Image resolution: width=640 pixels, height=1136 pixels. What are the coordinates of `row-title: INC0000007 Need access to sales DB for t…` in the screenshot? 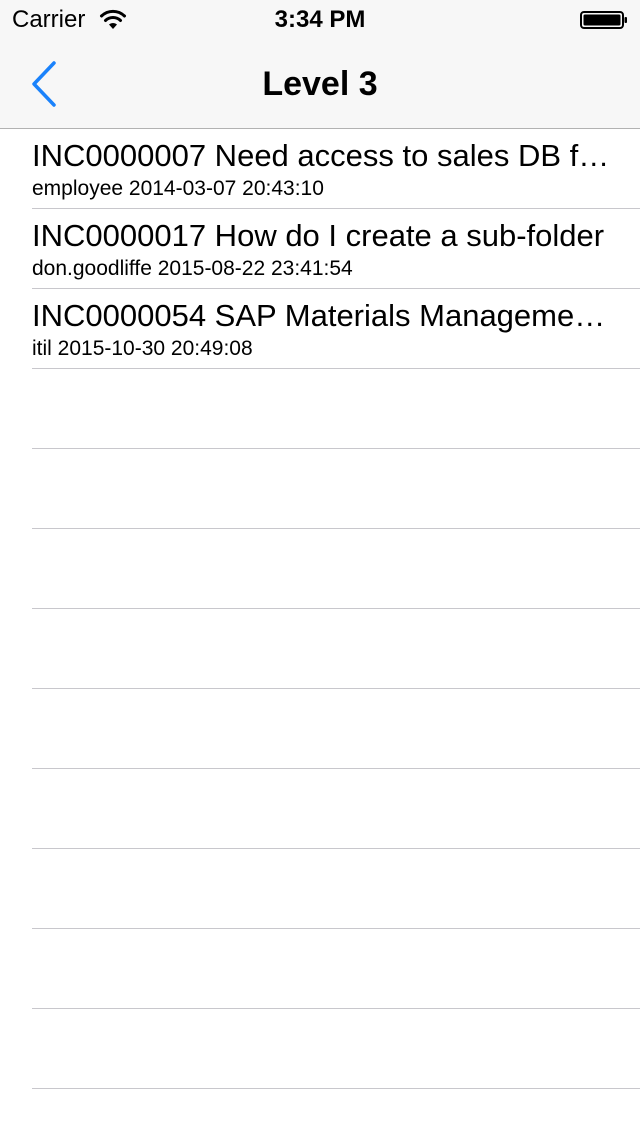 It's located at (322, 155).